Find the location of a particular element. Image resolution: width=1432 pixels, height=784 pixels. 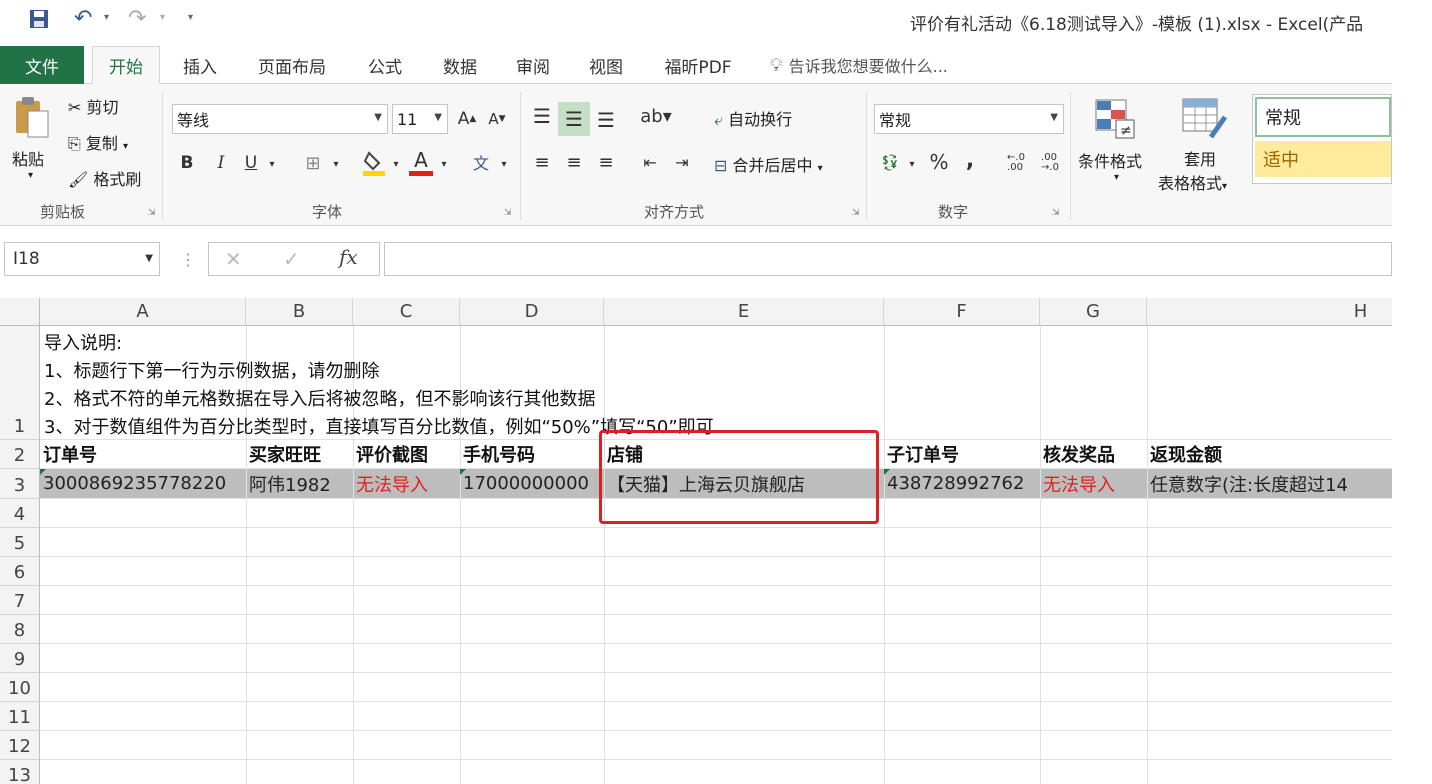

row-header-10: 10 is located at coordinates (20, 687).